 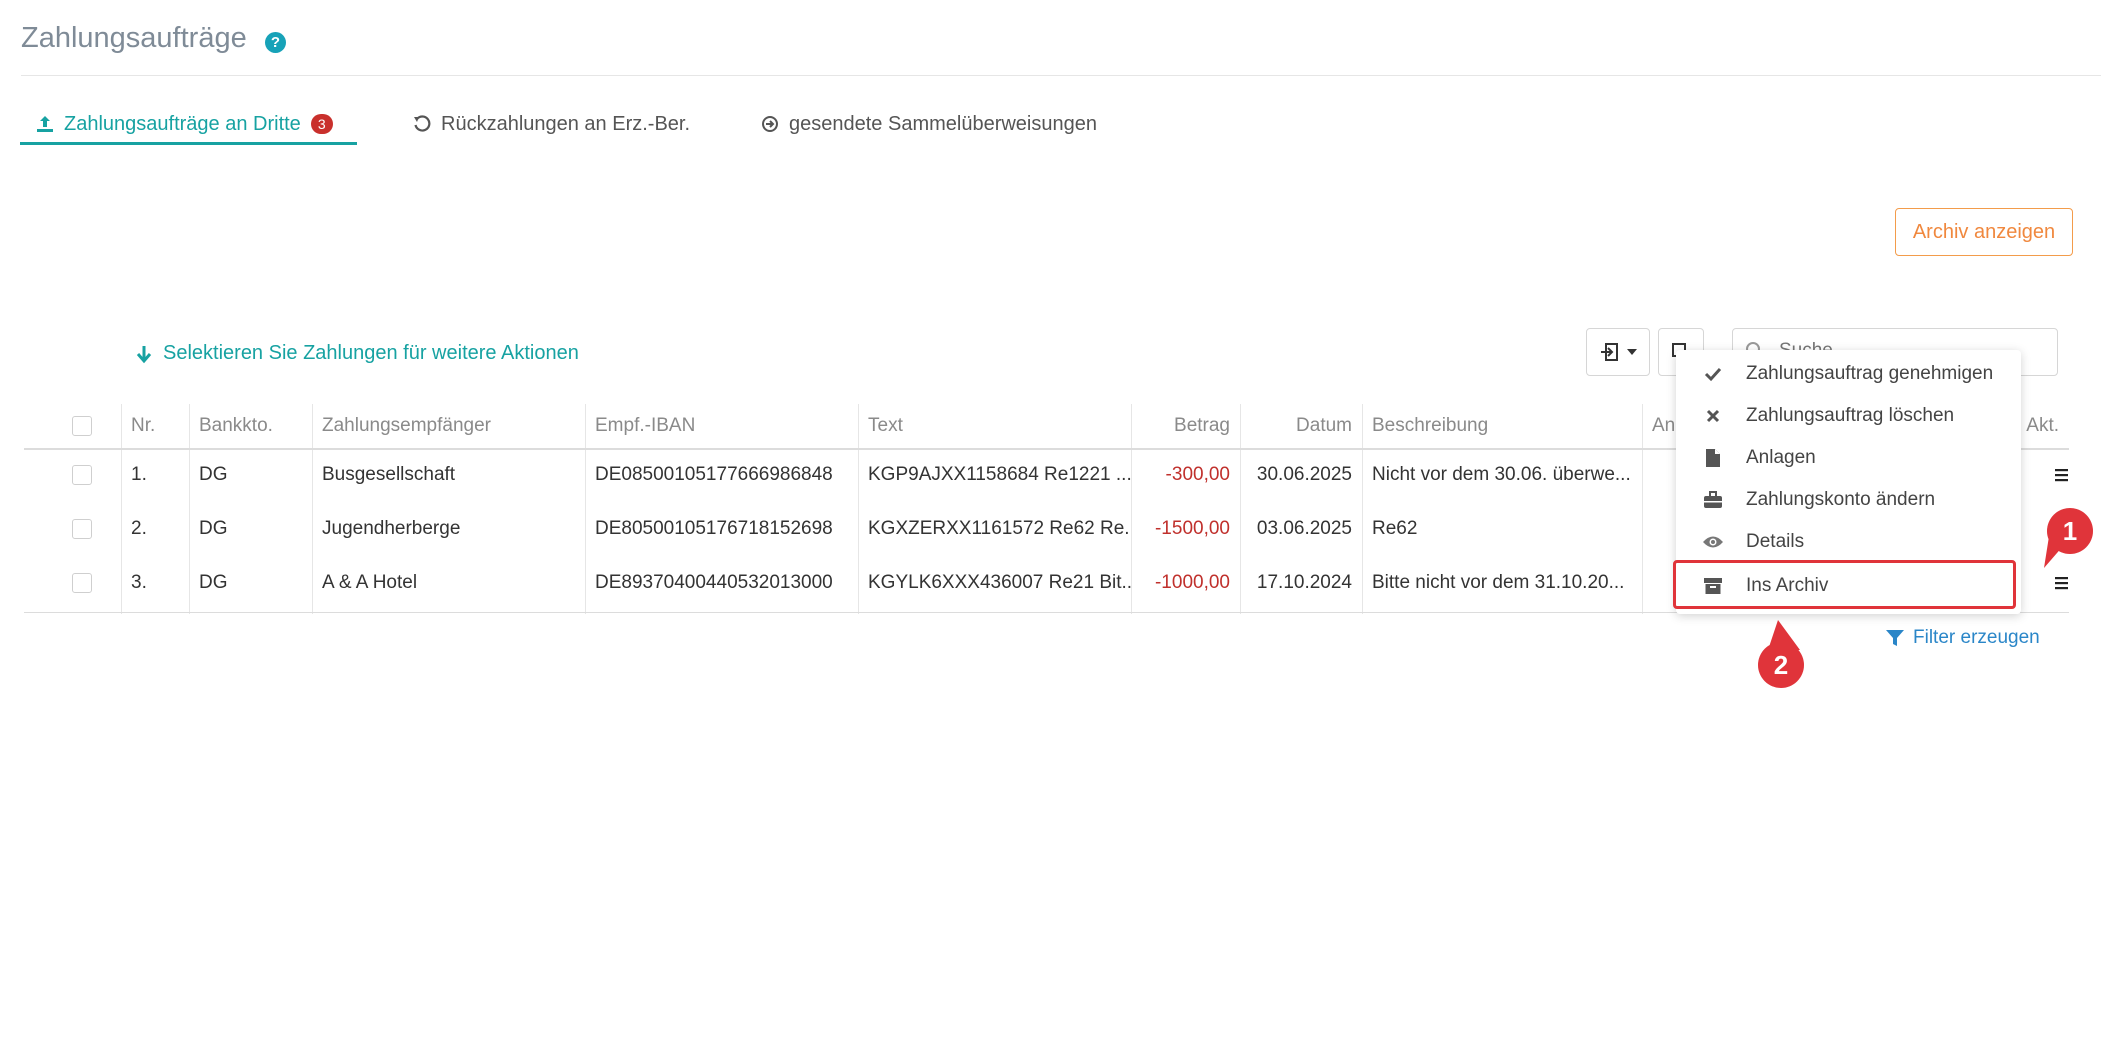 What do you see at coordinates (1502, 426) in the screenshot?
I see `header-beschreibung: Beschreibung` at bounding box center [1502, 426].